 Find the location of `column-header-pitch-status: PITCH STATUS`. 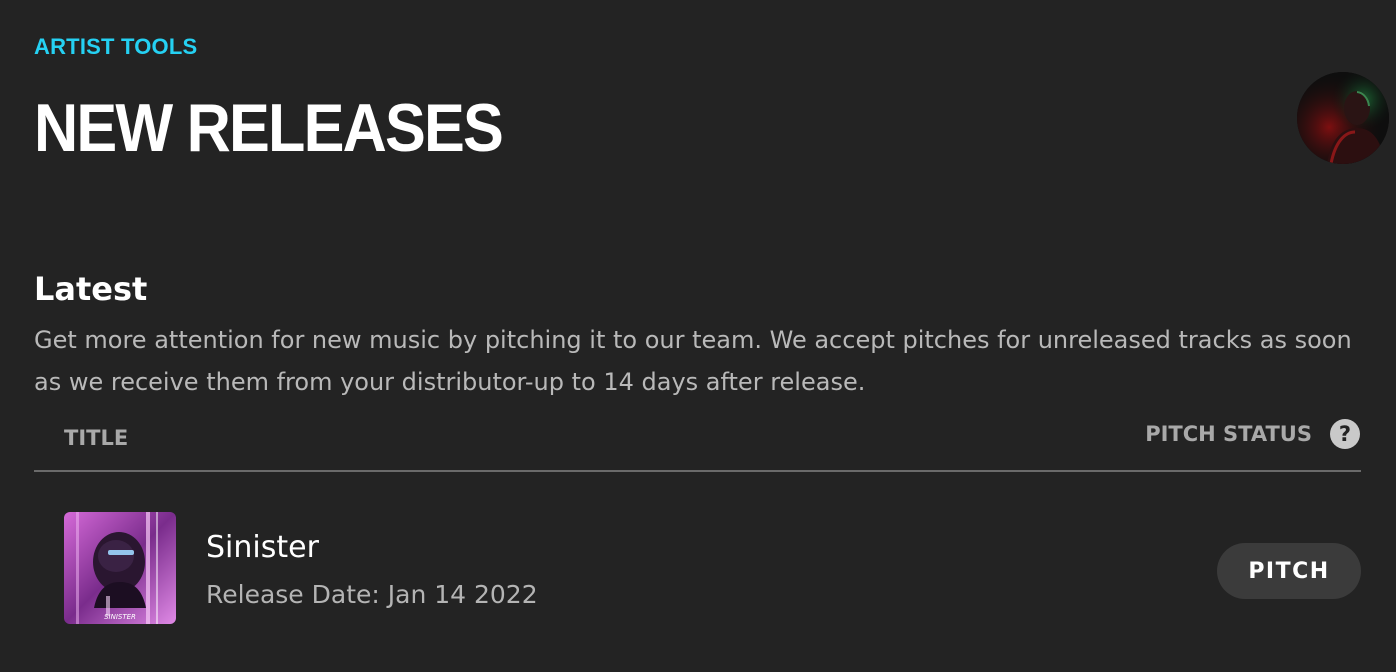

column-header-pitch-status: PITCH STATUS is located at coordinates (1228, 434).